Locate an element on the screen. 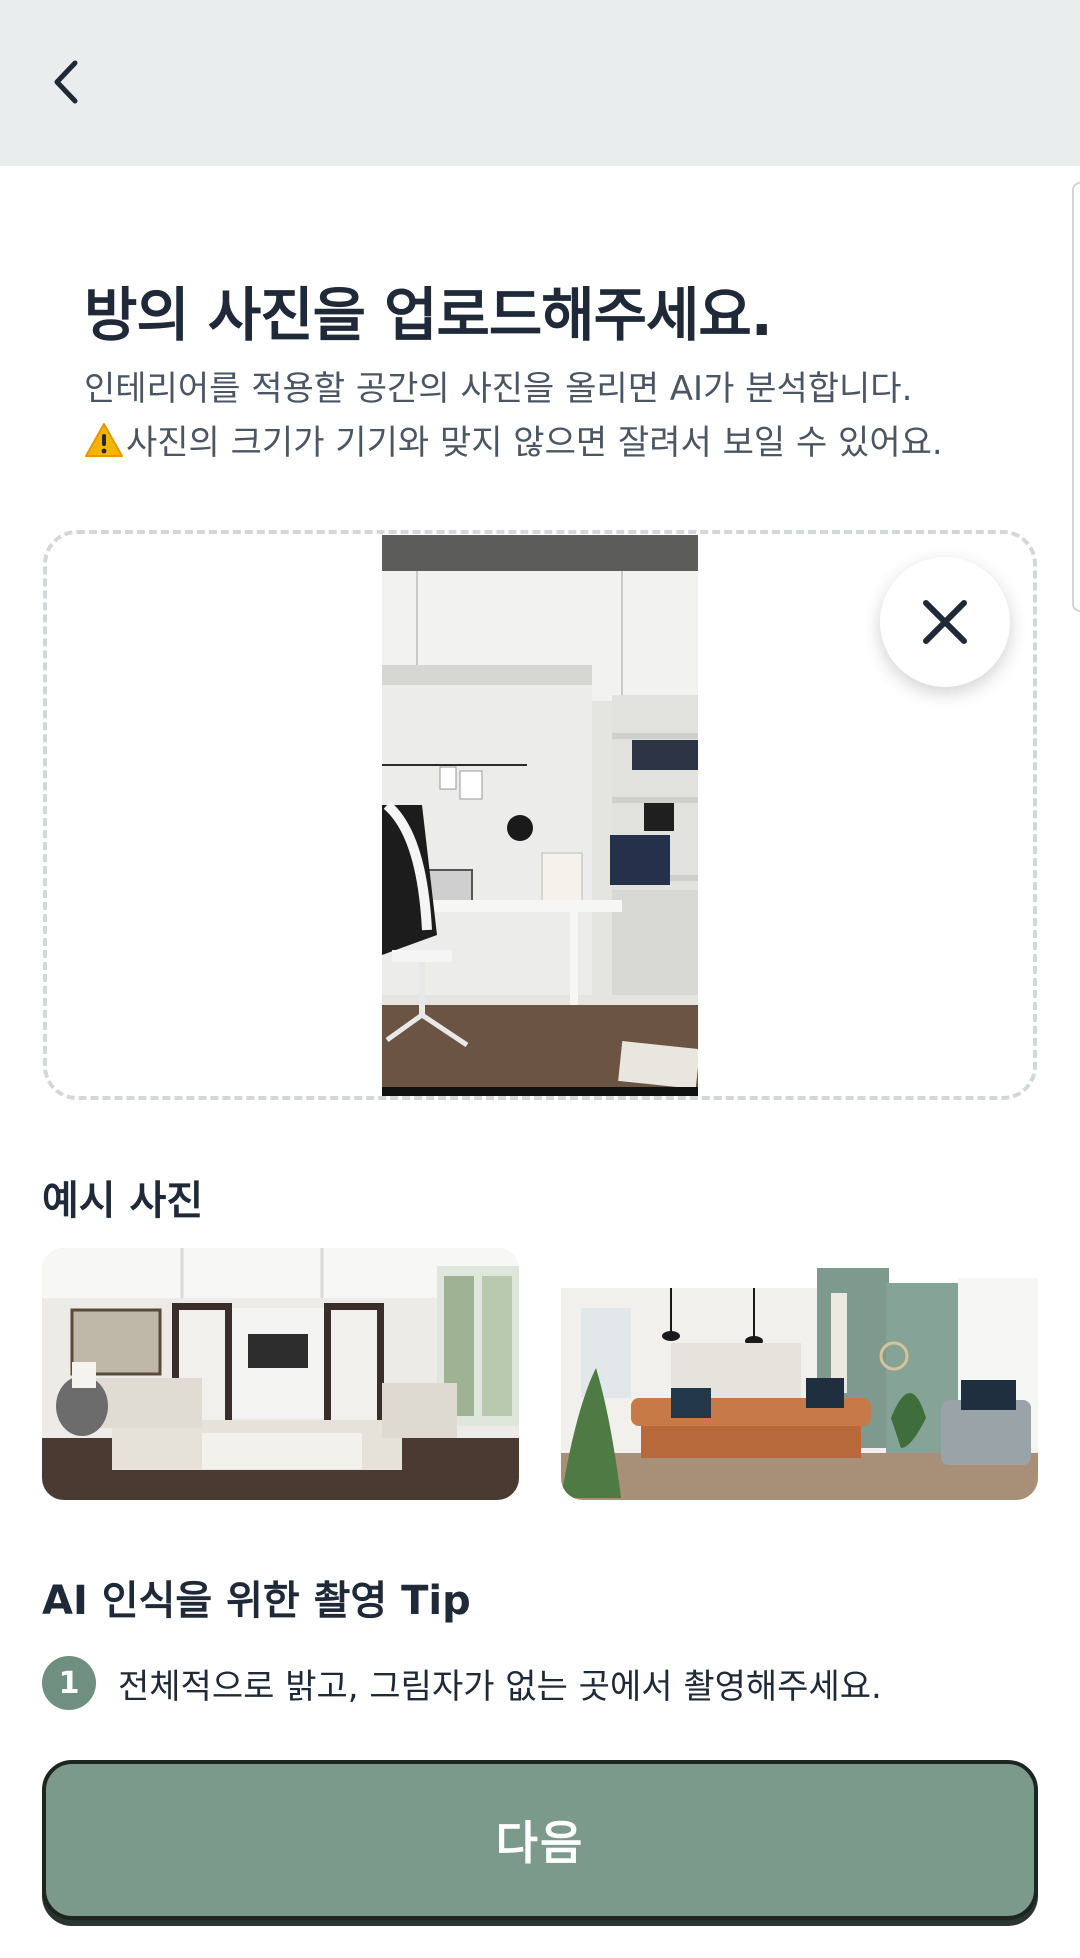  back-button is located at coordinates (66, 82).